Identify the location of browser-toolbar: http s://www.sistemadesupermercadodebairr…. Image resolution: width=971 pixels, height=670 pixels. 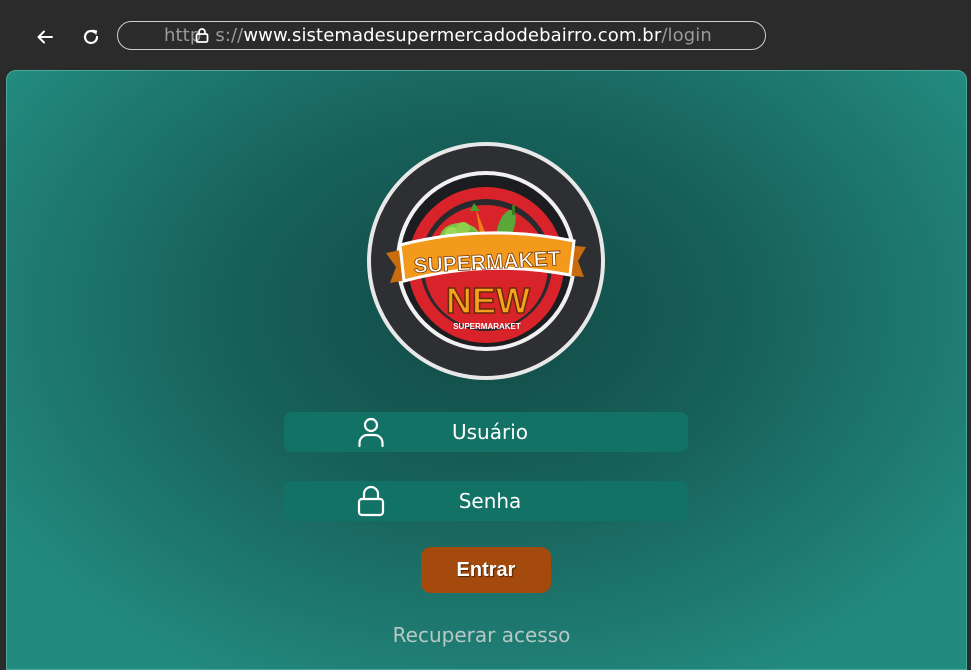
(485, 35).